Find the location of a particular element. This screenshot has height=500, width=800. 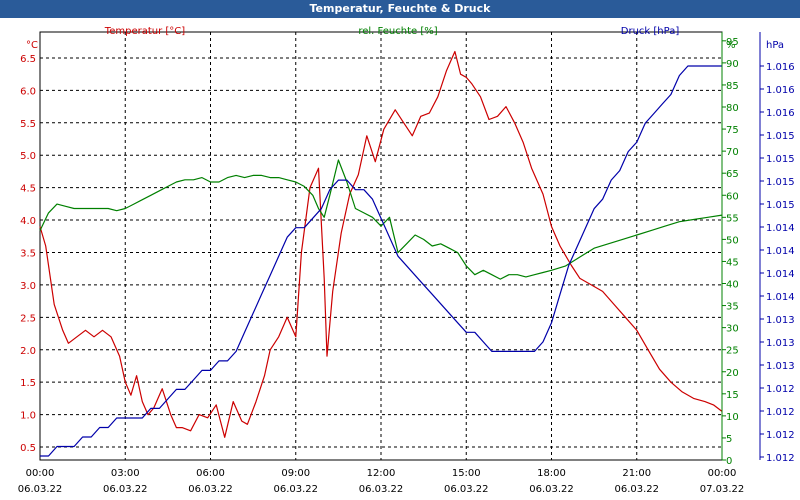

humidity-tick-label: 75 is located at coordinates (732, 130).